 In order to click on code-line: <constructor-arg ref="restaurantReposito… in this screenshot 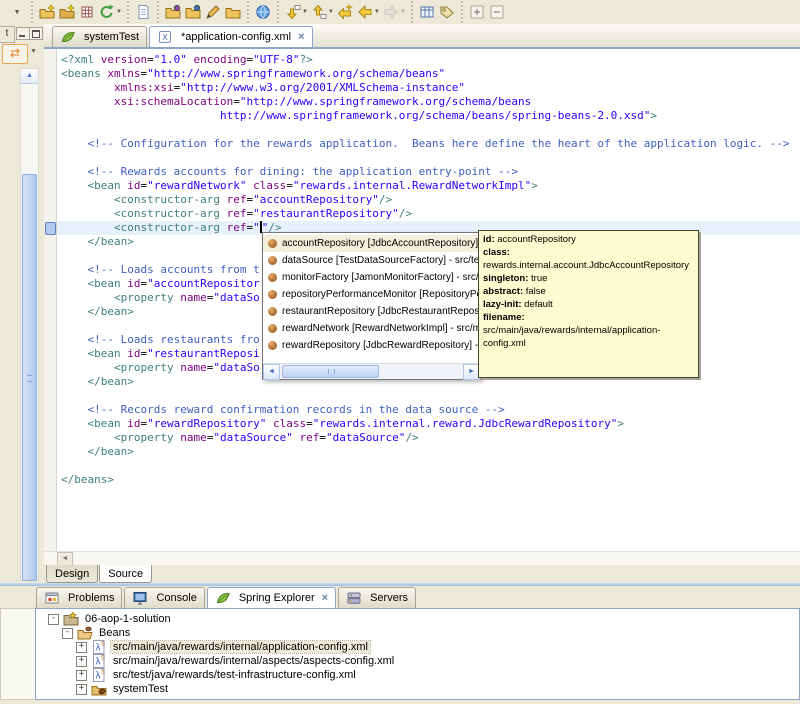, I will do `click(428, 214)`.